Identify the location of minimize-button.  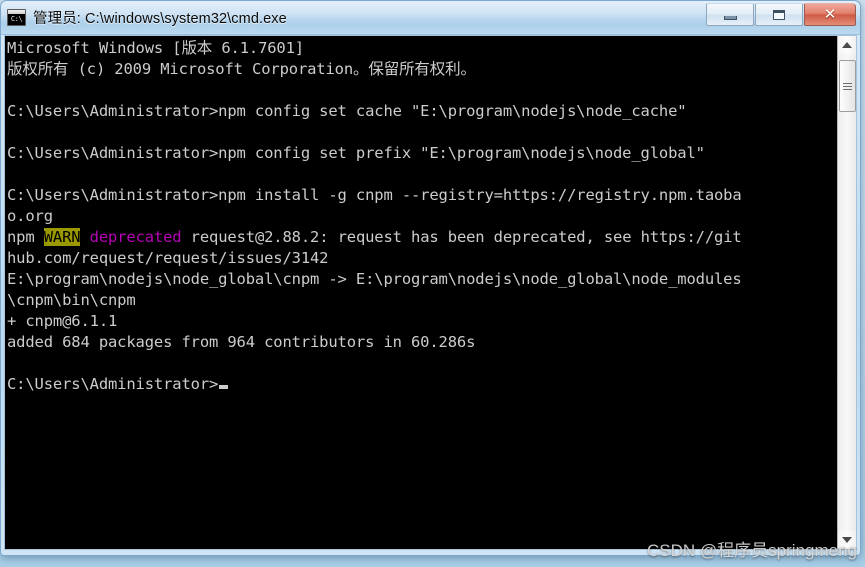
(730, 14).